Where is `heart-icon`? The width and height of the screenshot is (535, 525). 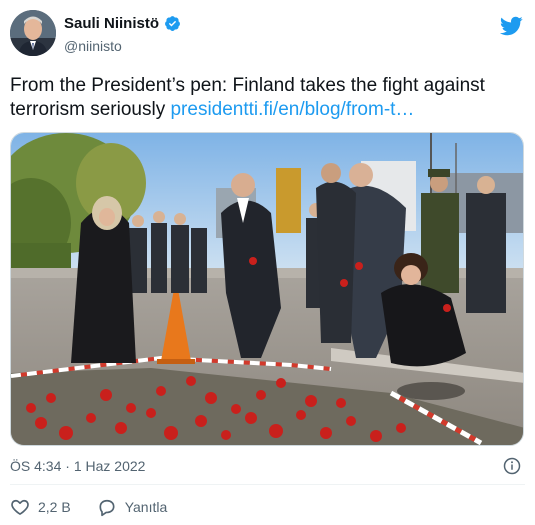 heart-icon is located at coordinates (20, 507).